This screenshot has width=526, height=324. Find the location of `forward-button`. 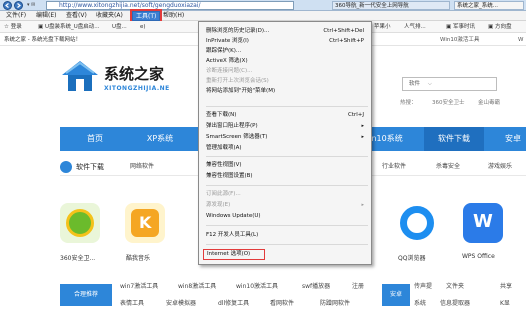

forward-button is located at coordinates (18, 5).